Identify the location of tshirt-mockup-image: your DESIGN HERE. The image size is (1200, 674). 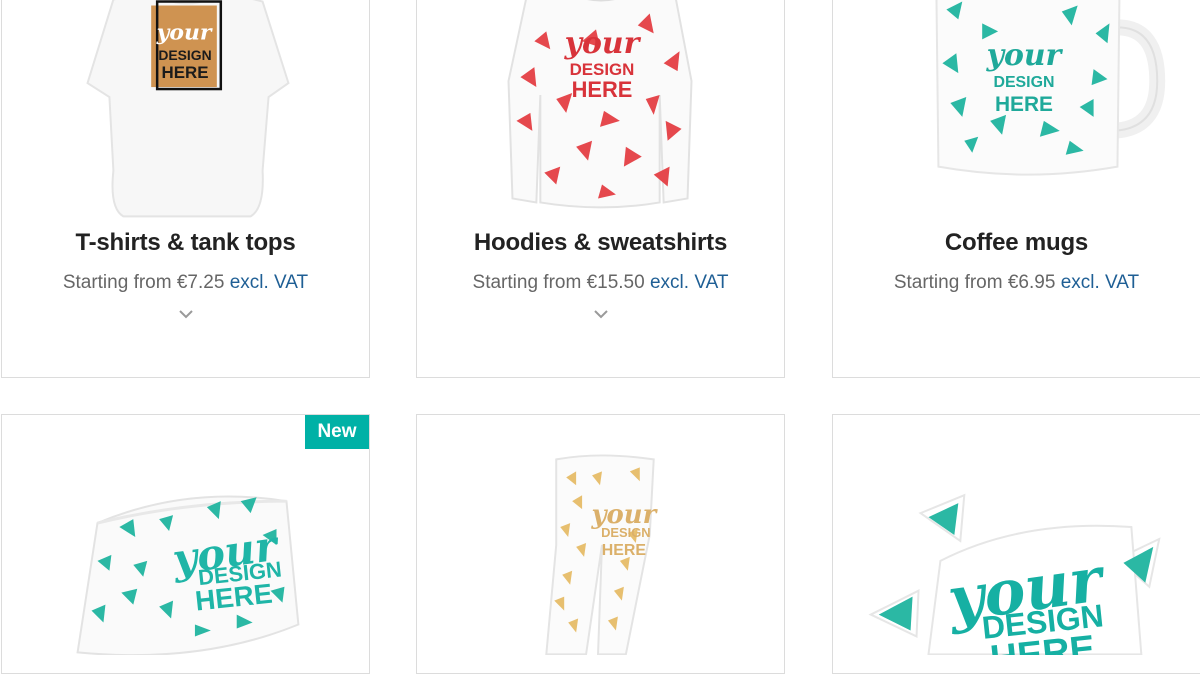
(188, 109).